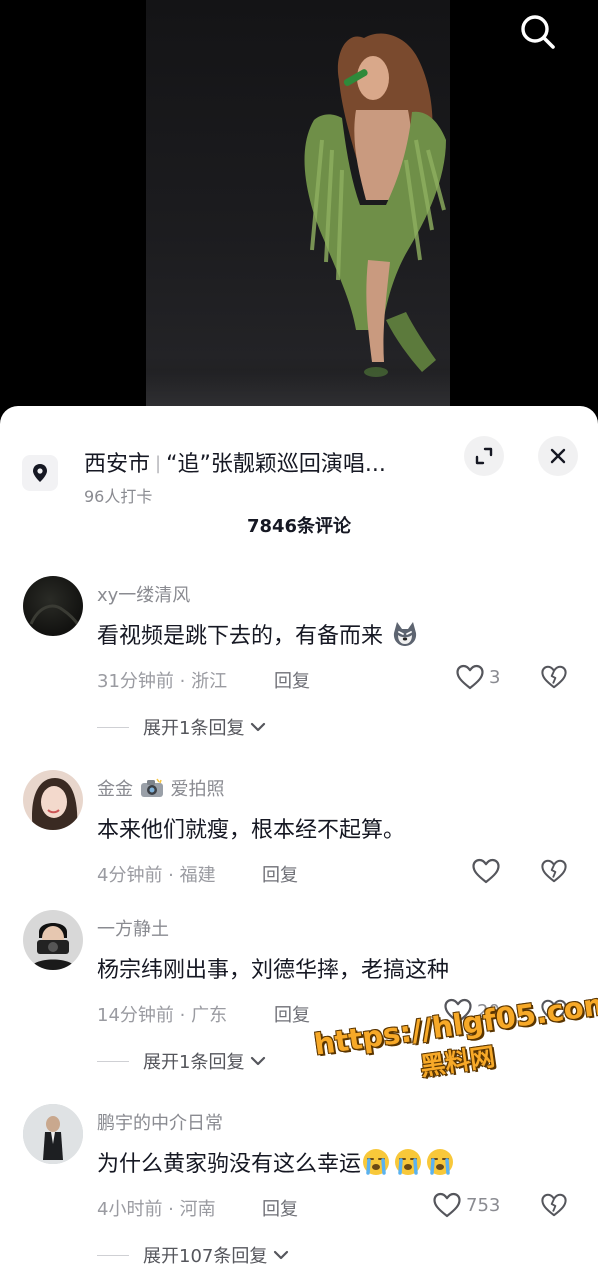  What do you see at coordinates (117, 464) in the screenshot?
I see `location-city: 西安市` at bounding box center [117, 464].